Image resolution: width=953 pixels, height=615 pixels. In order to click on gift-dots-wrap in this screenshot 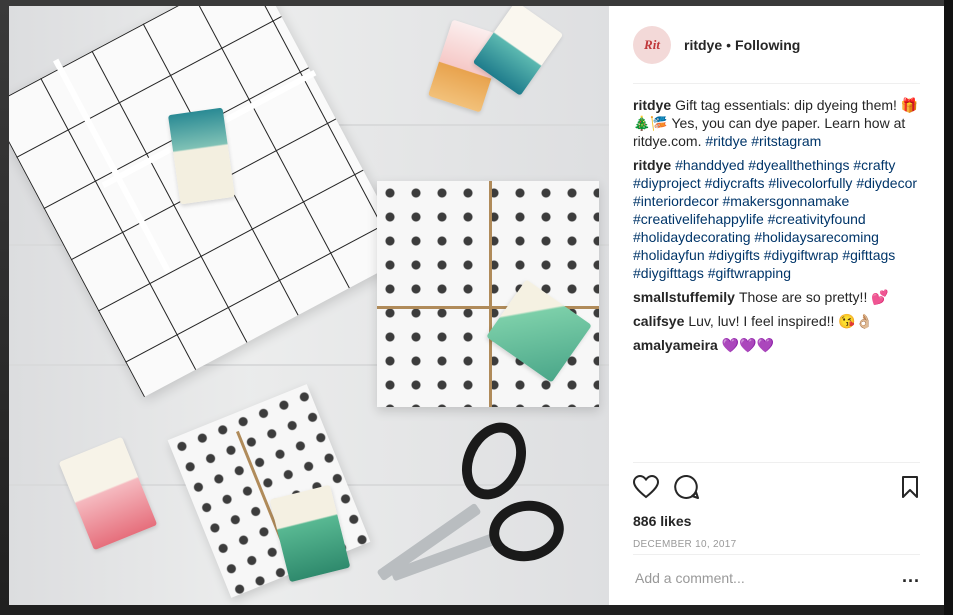, I will do `click(488, 294)`.